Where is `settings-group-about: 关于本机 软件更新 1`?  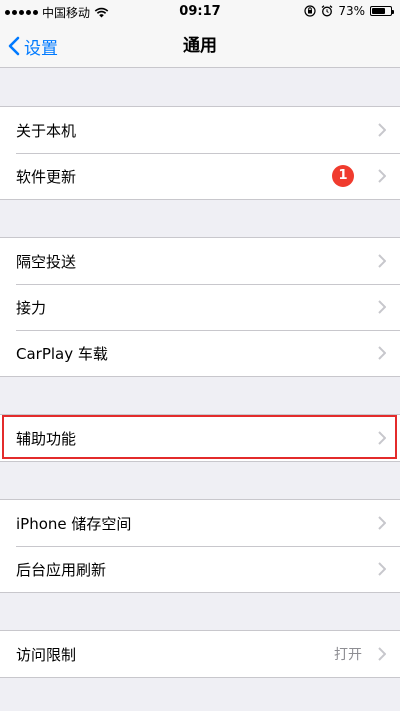 settings-group-about: 关于本机 软件更新 1 is located at coordinates (200, 153).